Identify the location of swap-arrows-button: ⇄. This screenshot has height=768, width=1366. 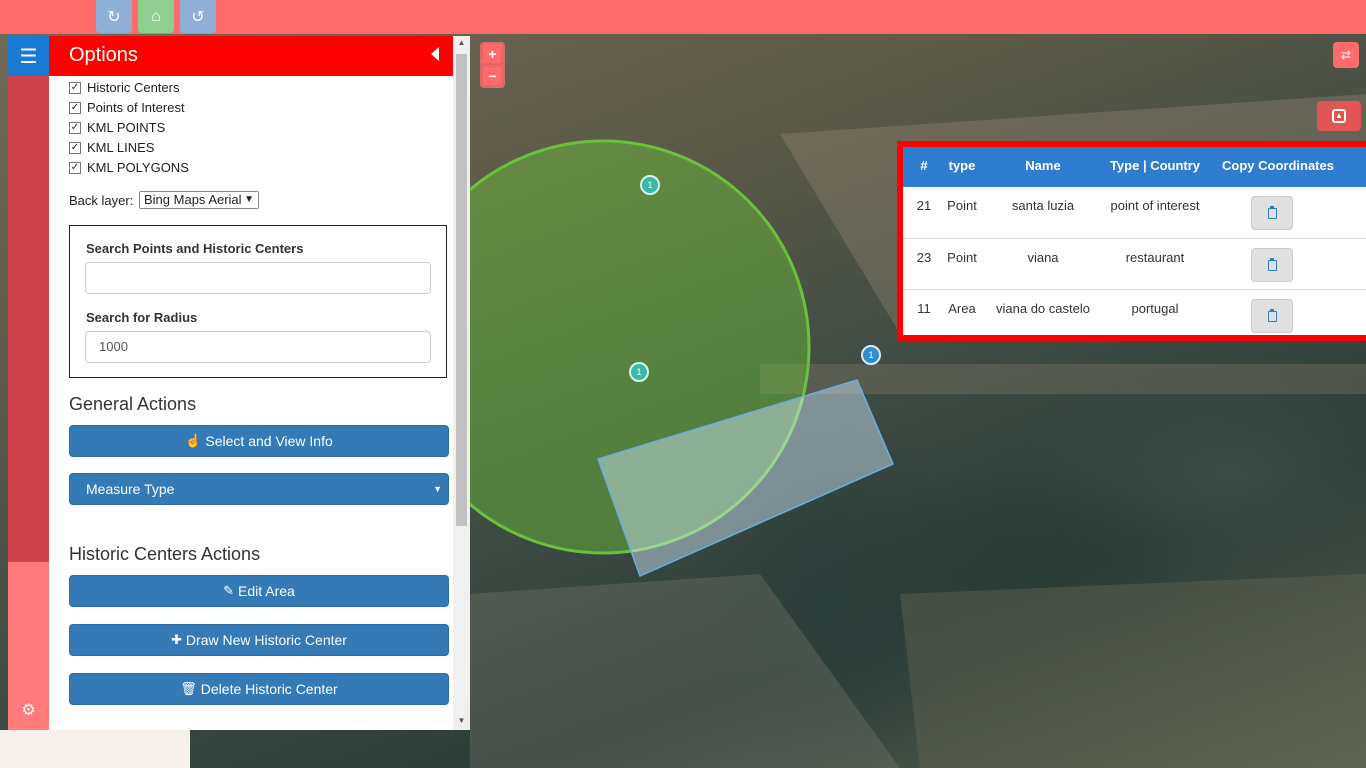
(1346, 55).